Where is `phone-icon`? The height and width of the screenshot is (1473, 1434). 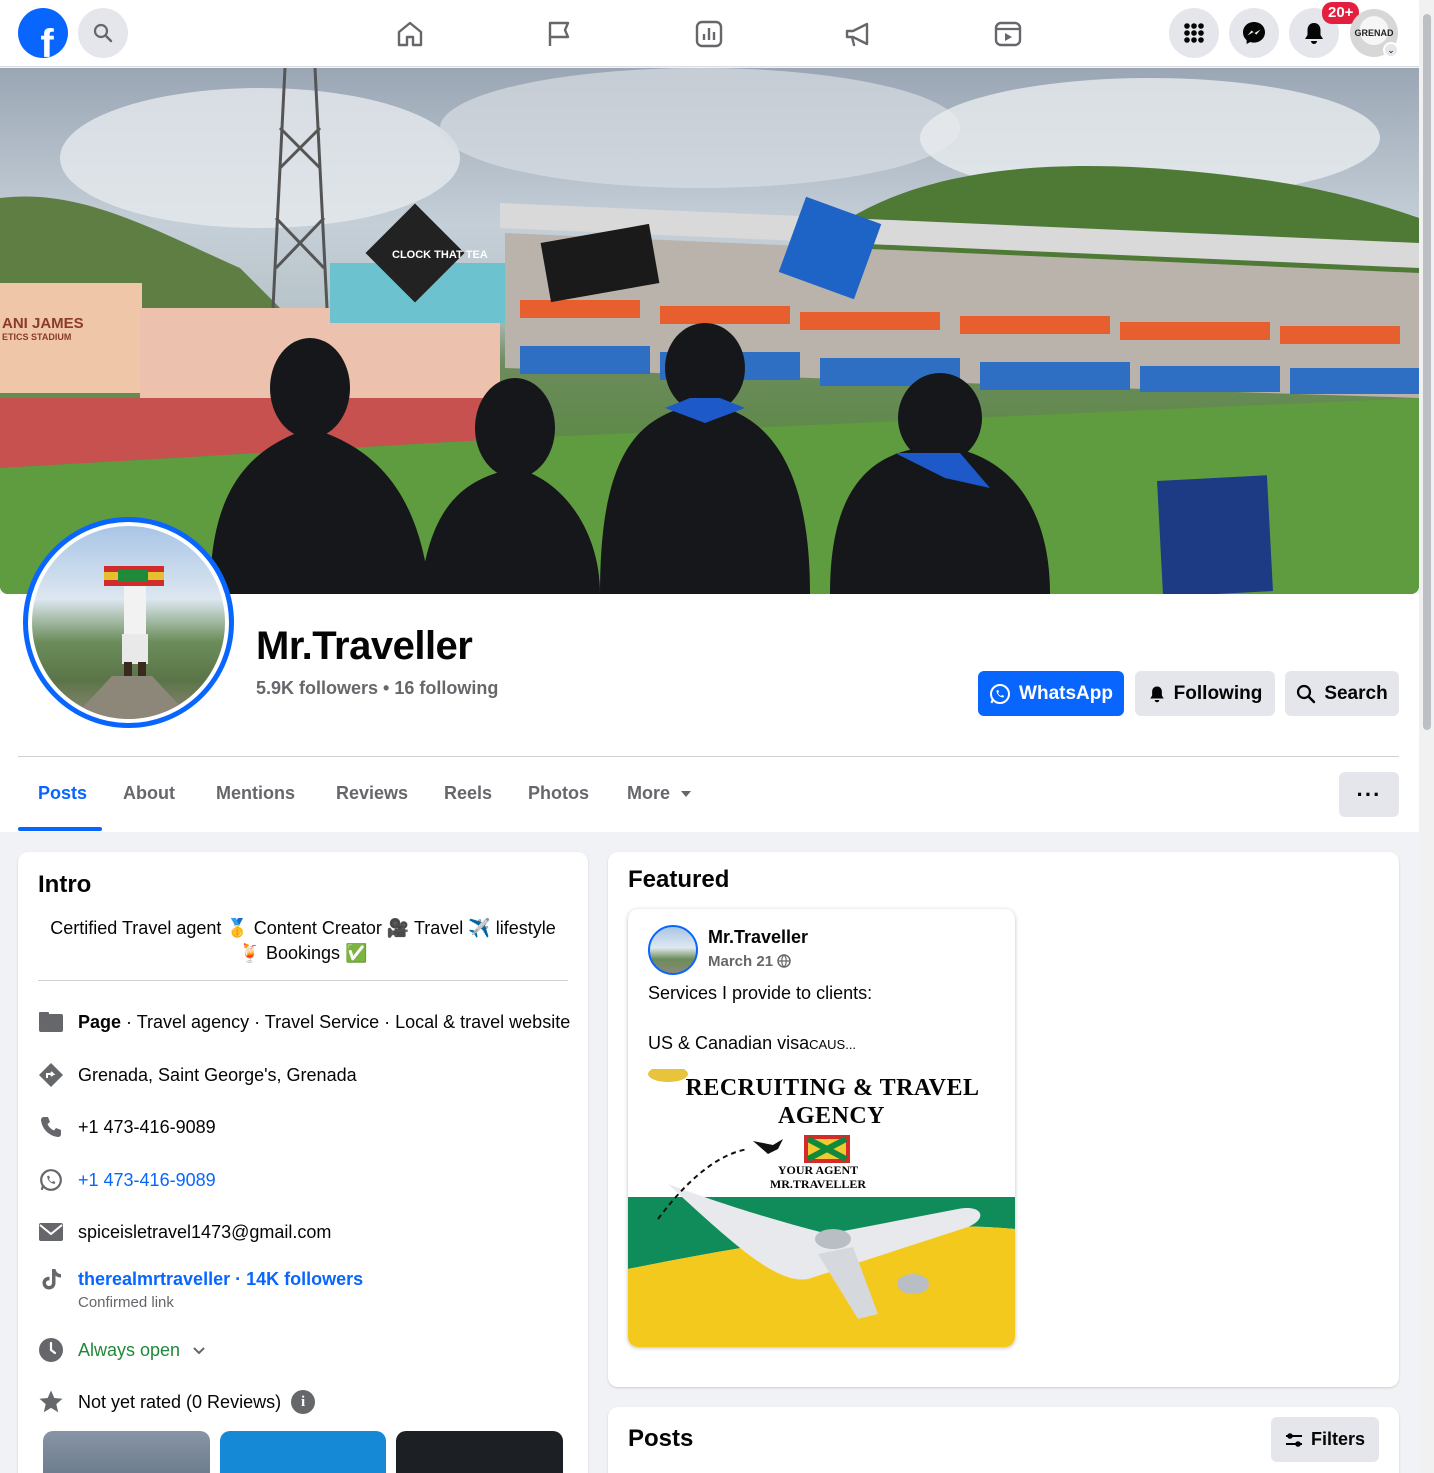 phone-icon is located at coordinates (51, 1127).